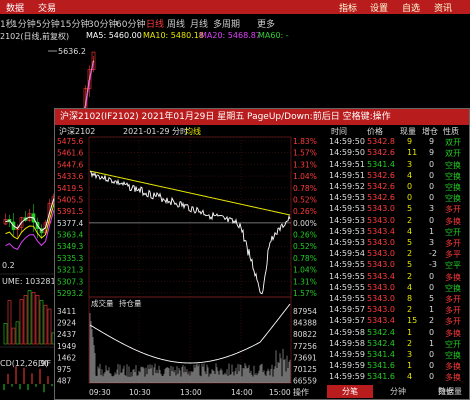  Describe the element at coordinates (397, 321) in the screenshot. I see `tick-row: 14:59:57 5343.4 15 2 多开` at that location.